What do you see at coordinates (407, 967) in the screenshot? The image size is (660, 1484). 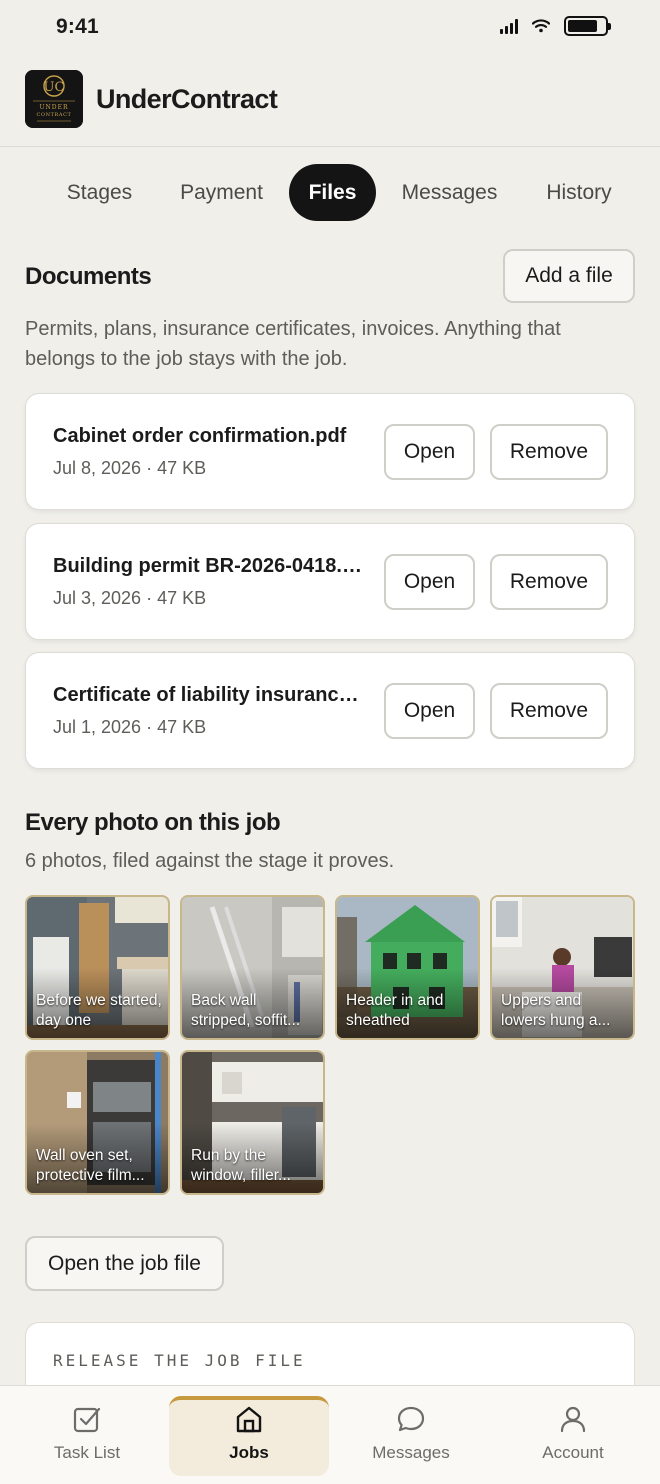 I see `job-photo: Header in and sheathed` at bounding box center [407, 967].